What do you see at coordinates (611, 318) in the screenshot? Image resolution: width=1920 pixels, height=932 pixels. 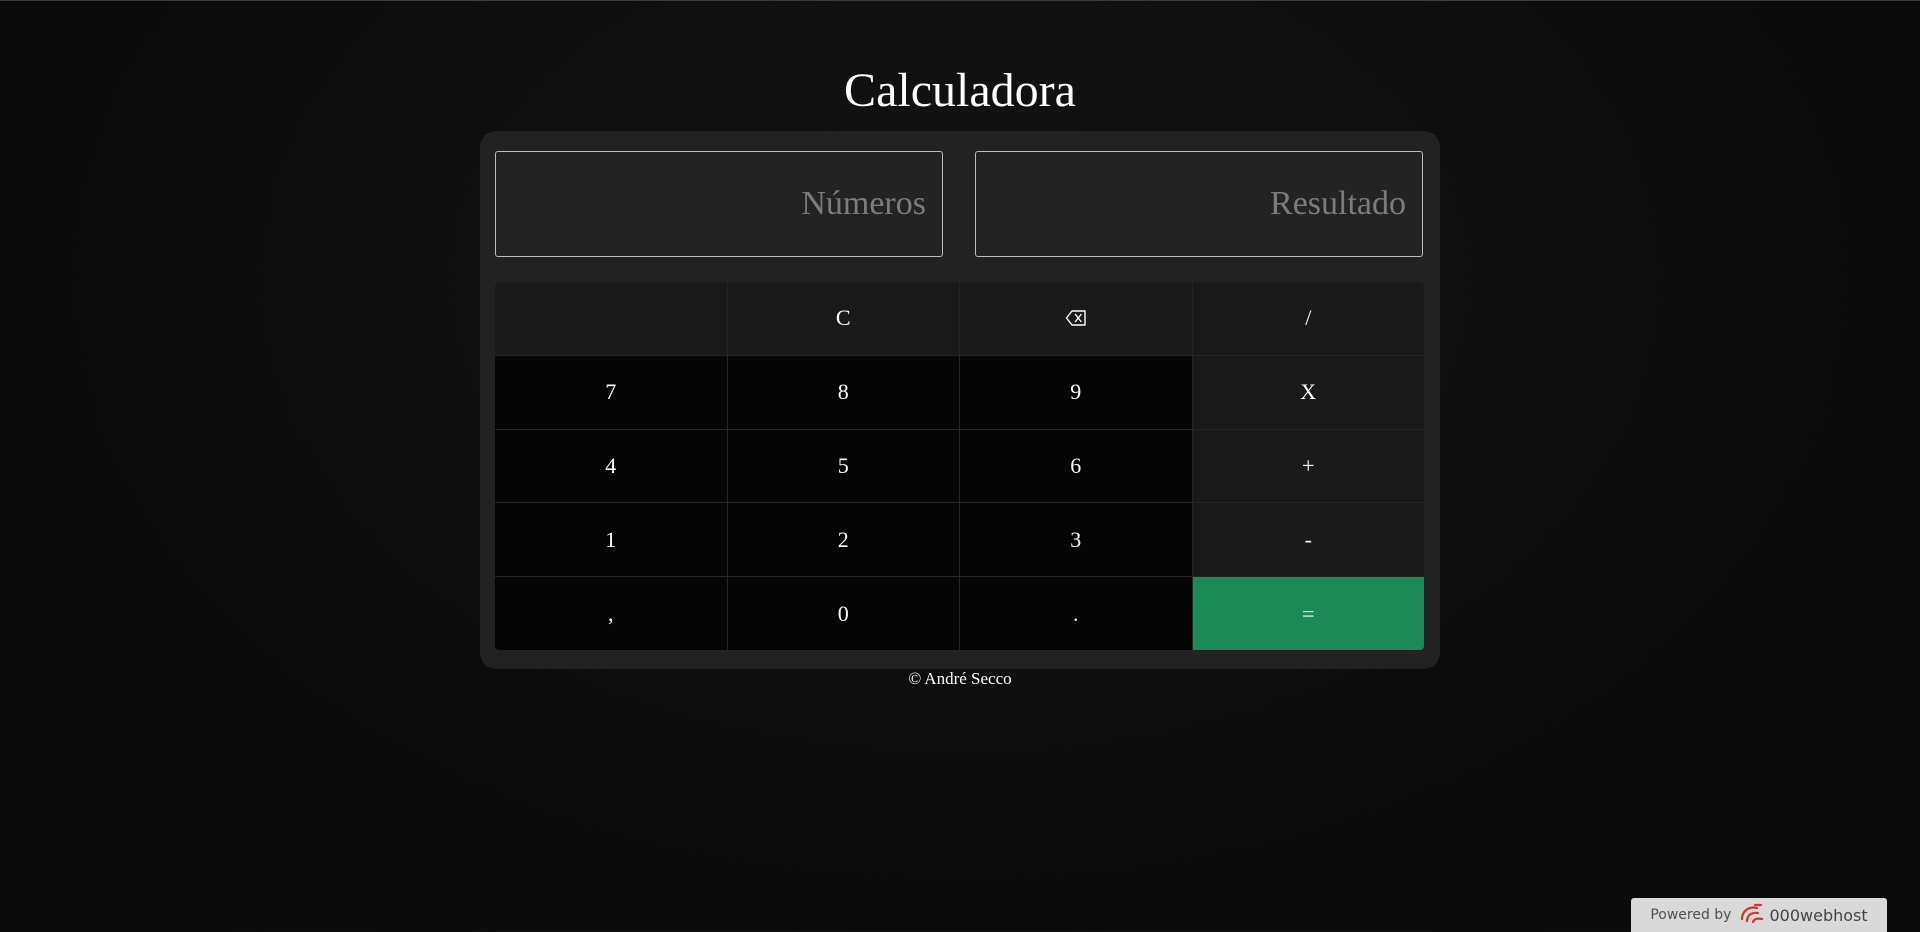 I see `empty-key` at bounding box center [611, 318].